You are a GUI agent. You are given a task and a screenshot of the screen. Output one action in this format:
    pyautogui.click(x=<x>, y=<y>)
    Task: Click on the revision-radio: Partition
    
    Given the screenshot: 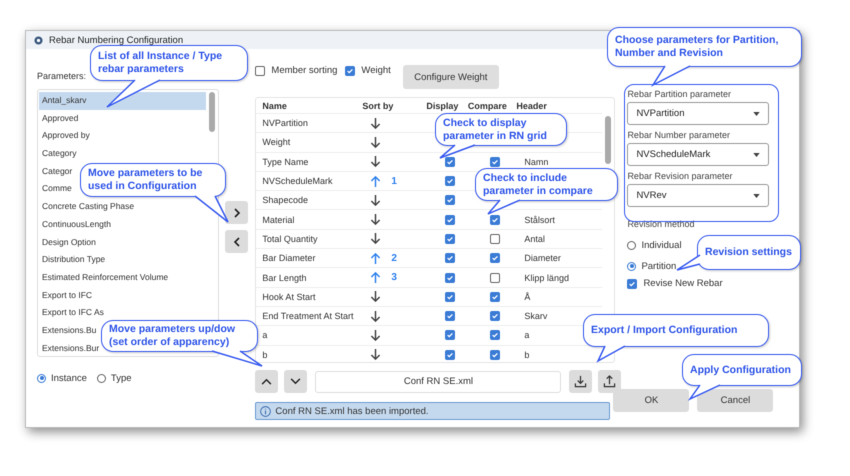 What is the action you would take?
    pyautogui.click(x=651, y=266)
    